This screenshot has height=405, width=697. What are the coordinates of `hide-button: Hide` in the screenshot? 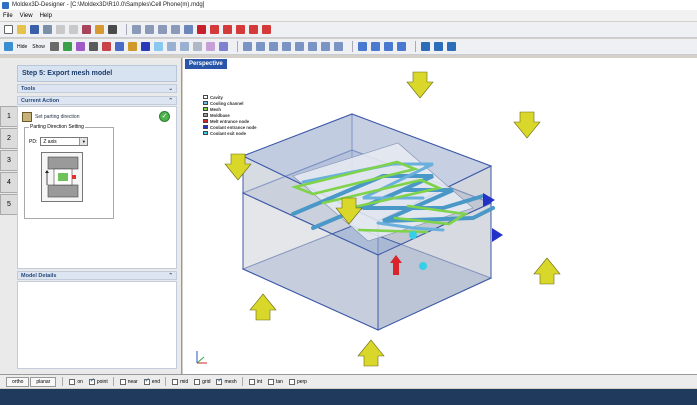 It's located at (22, 47).